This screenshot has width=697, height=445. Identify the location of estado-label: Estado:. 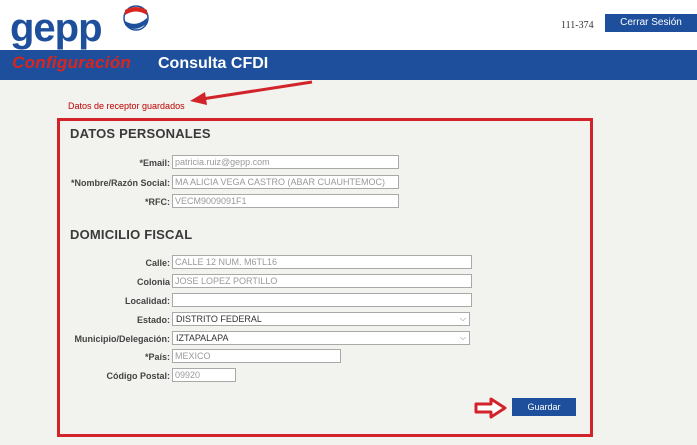
(153, 320).